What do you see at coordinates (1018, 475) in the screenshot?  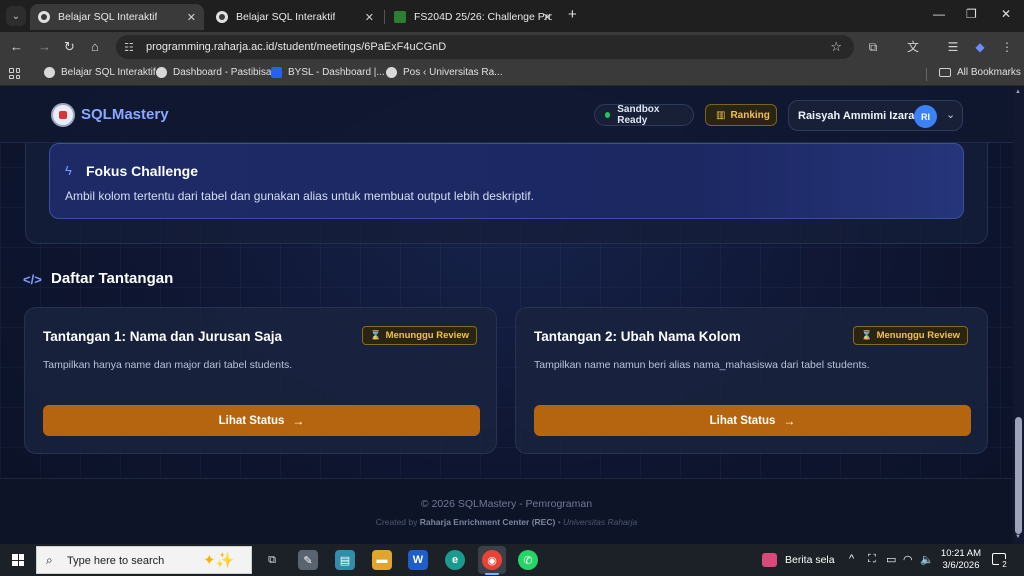 I see `scrollbar-thumb` at bounding box center [1018, 475].